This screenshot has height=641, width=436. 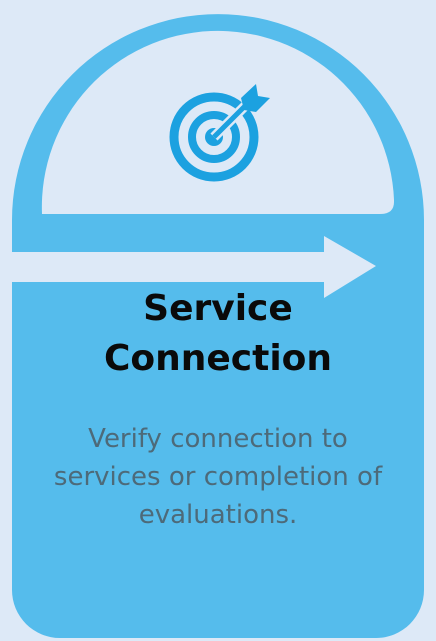 What do you see at coordinates (218, 358) in the screenshot?
I see `card-title-line2: Connection` at bounding box center [218, 358].